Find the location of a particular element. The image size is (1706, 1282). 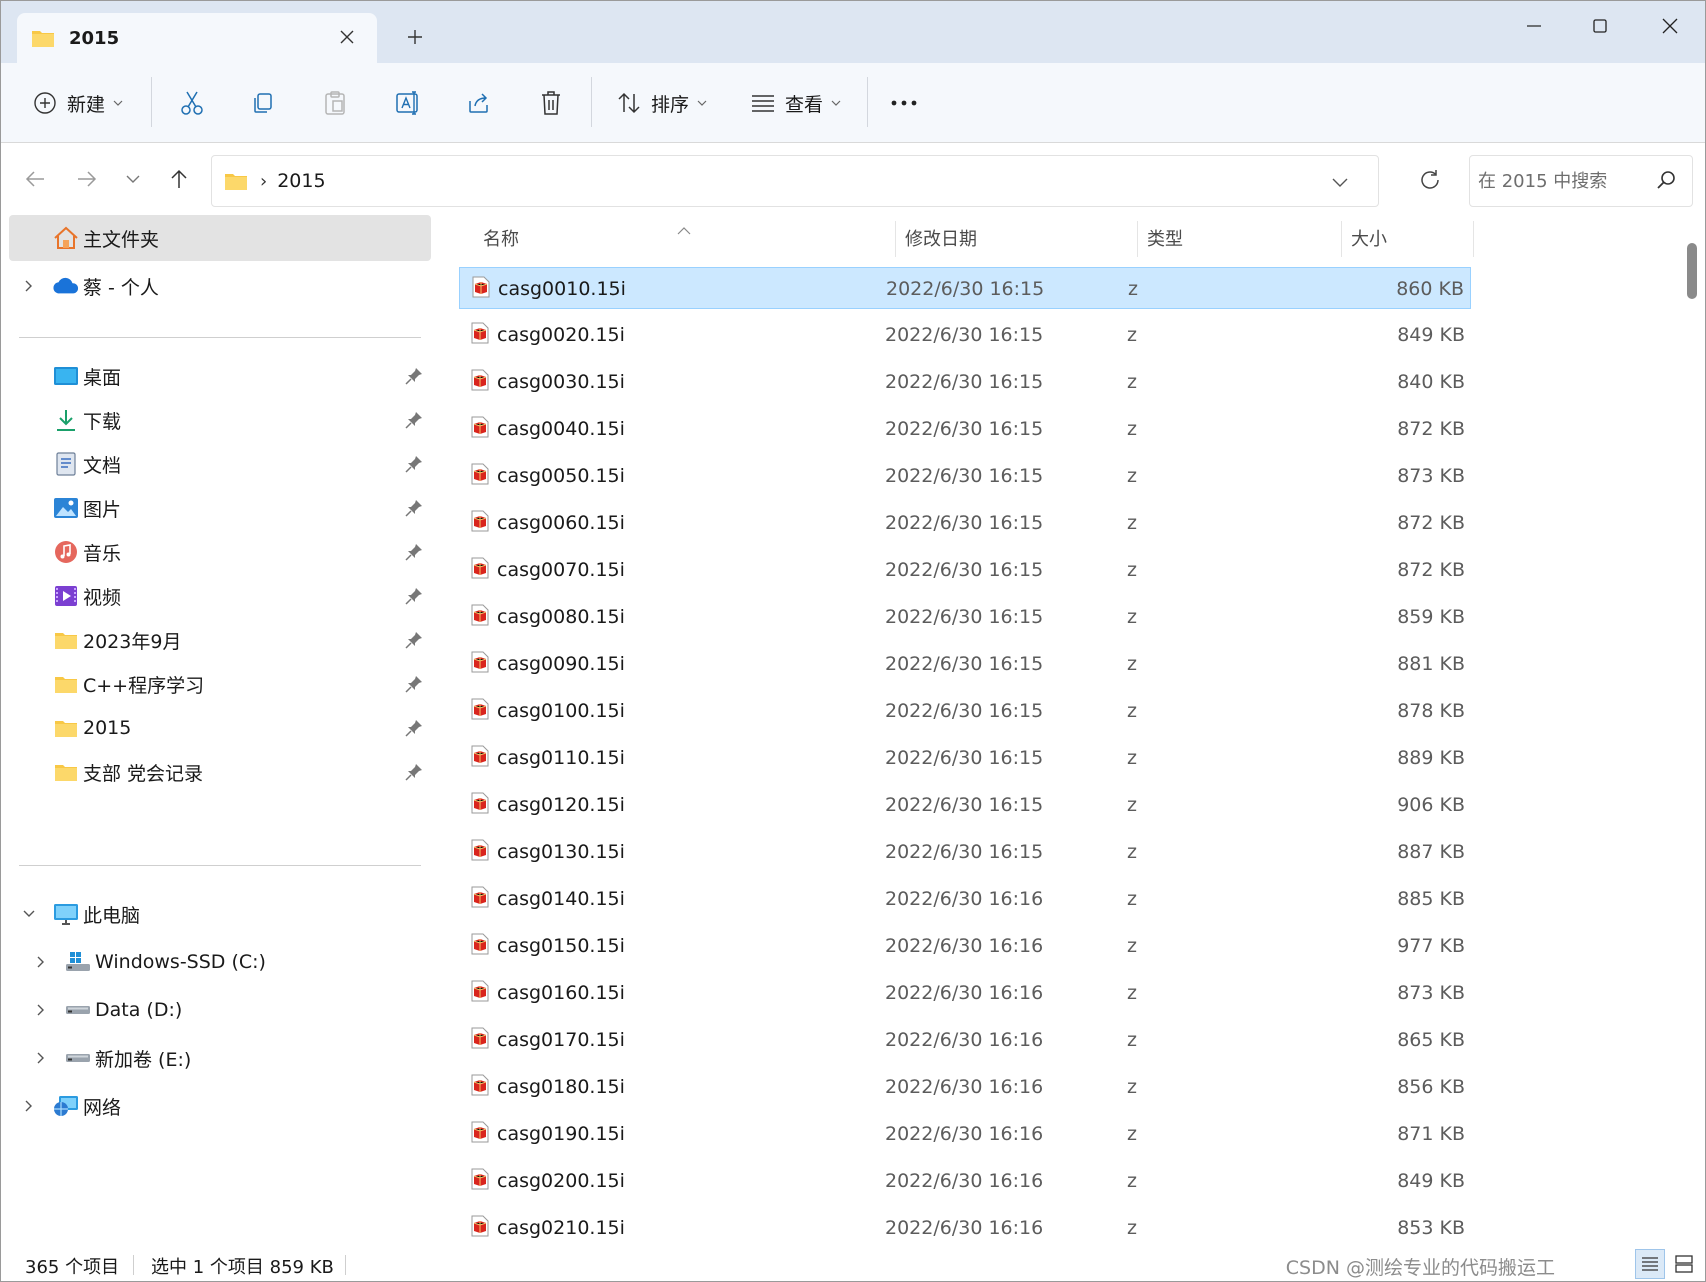

sidebar-item-drive: Windows-SSD (C:) is located at coordinates (220, 962).